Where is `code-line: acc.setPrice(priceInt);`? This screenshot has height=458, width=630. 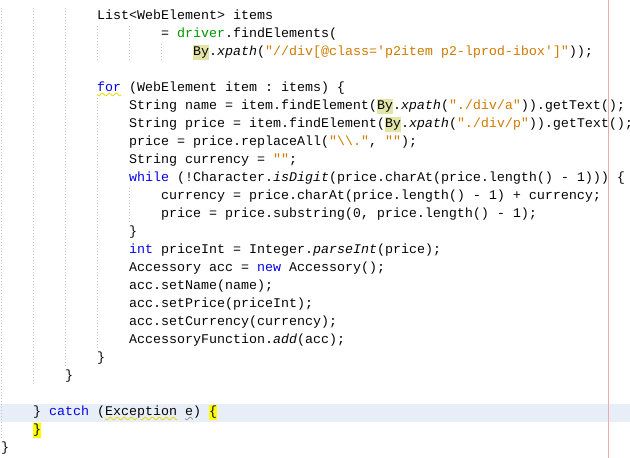
code-line: acc.setPrice(priceInt); is located at coordinates (220, 304).